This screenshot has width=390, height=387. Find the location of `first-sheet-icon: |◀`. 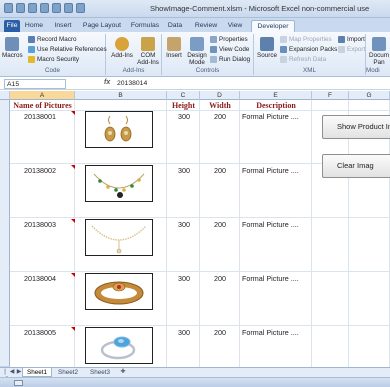

first-sheet-icon: |◀ is located at coordinates (5, 375).